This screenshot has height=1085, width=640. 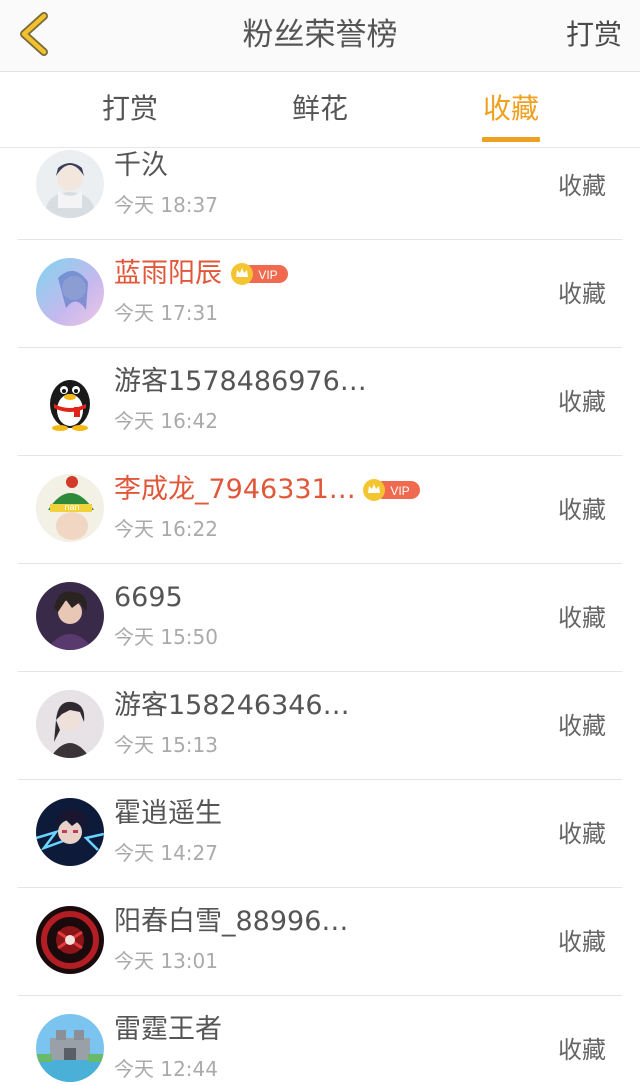 What do you see at coordinates (166, 853) in the screenshot?
I see `timestamp: 今天 14:27` at bounding box center [166, 853].